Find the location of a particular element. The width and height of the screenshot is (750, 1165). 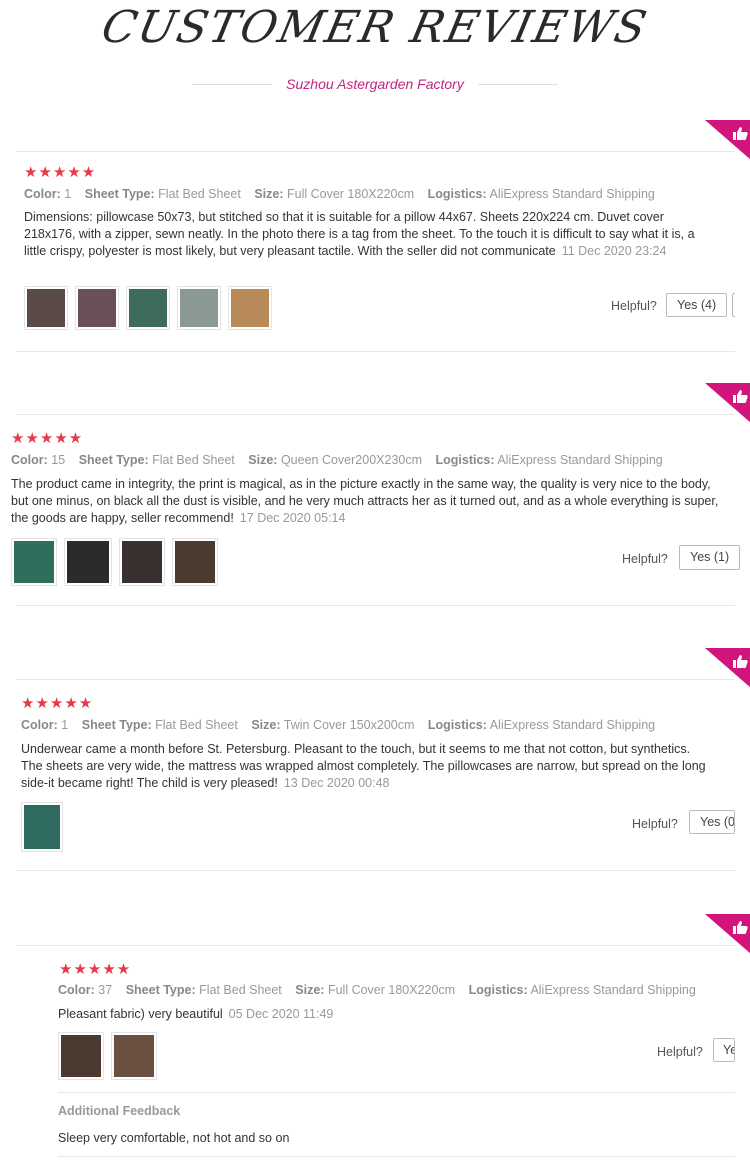

review-date: 05 Dec 2020 11:49 is located at coordinates (281, 1014).